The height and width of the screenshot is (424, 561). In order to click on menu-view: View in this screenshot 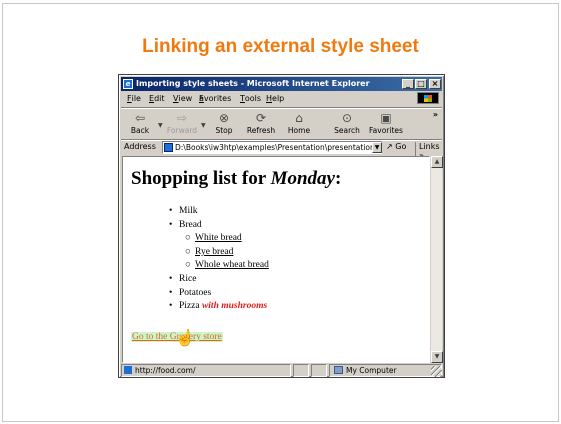, I will do `click(182, 99)`.